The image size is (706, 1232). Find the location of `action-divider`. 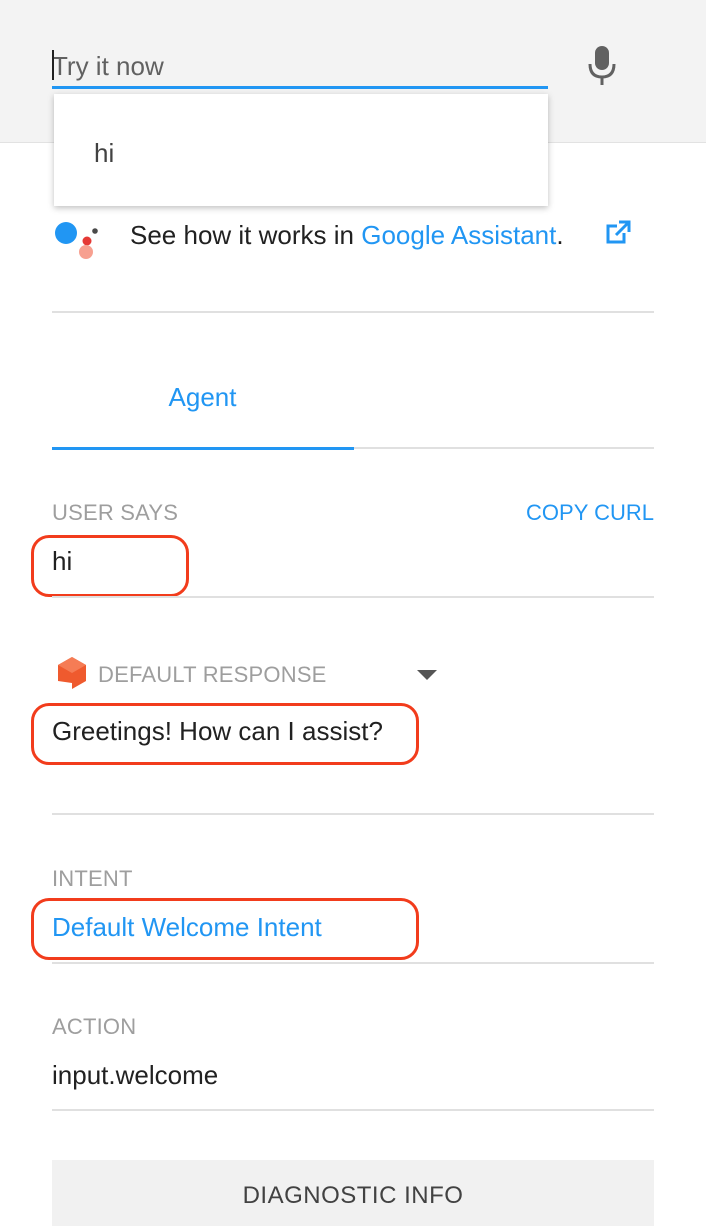

action-divider is located at coordinates (353, 1110).